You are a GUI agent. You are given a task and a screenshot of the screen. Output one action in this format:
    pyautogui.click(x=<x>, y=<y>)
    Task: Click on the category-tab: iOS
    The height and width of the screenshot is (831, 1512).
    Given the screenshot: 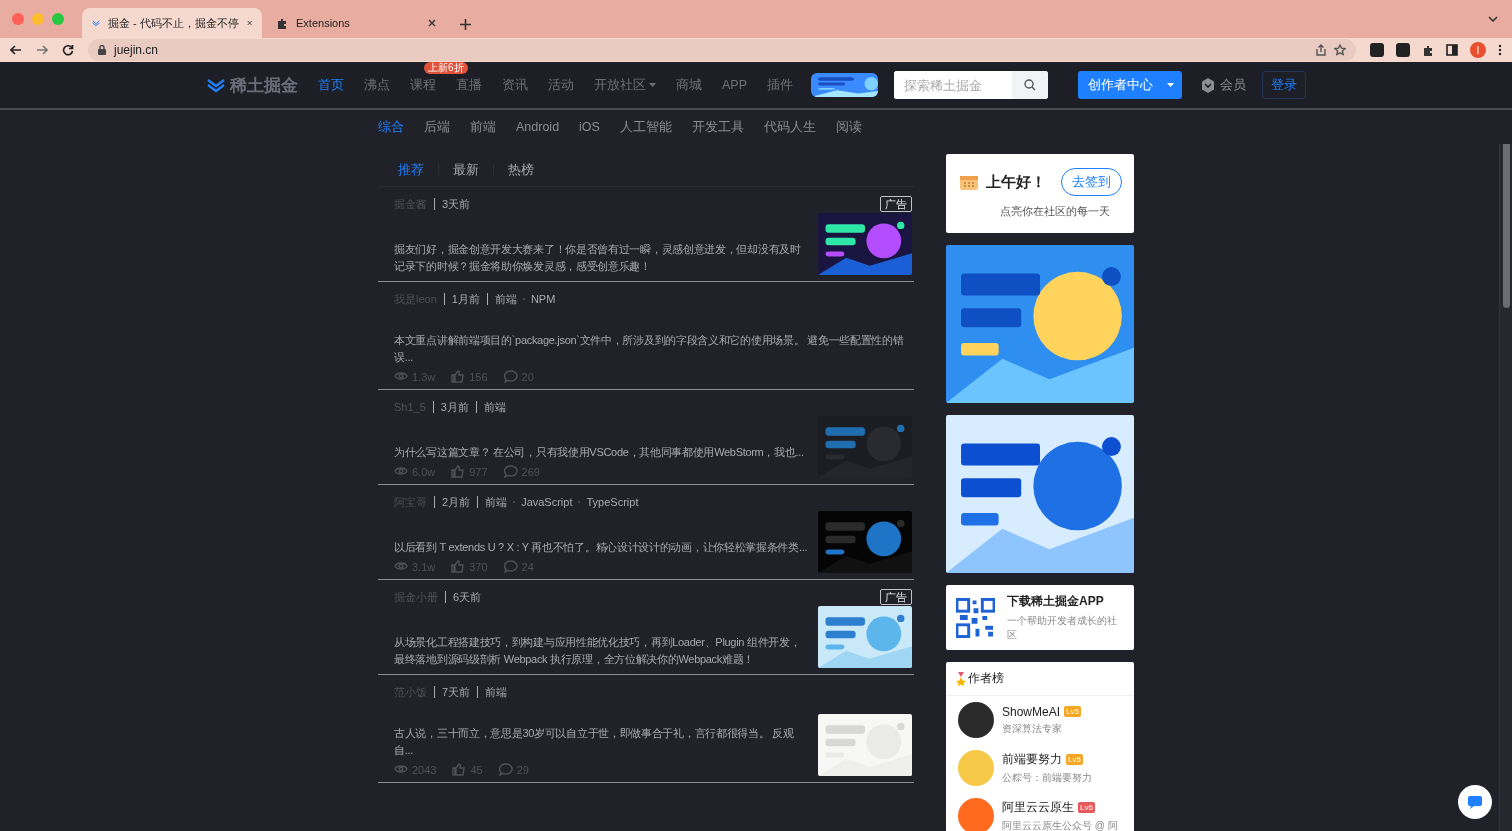 What is the action you would take?
    pyautogui.click(x=589, y=127)
    